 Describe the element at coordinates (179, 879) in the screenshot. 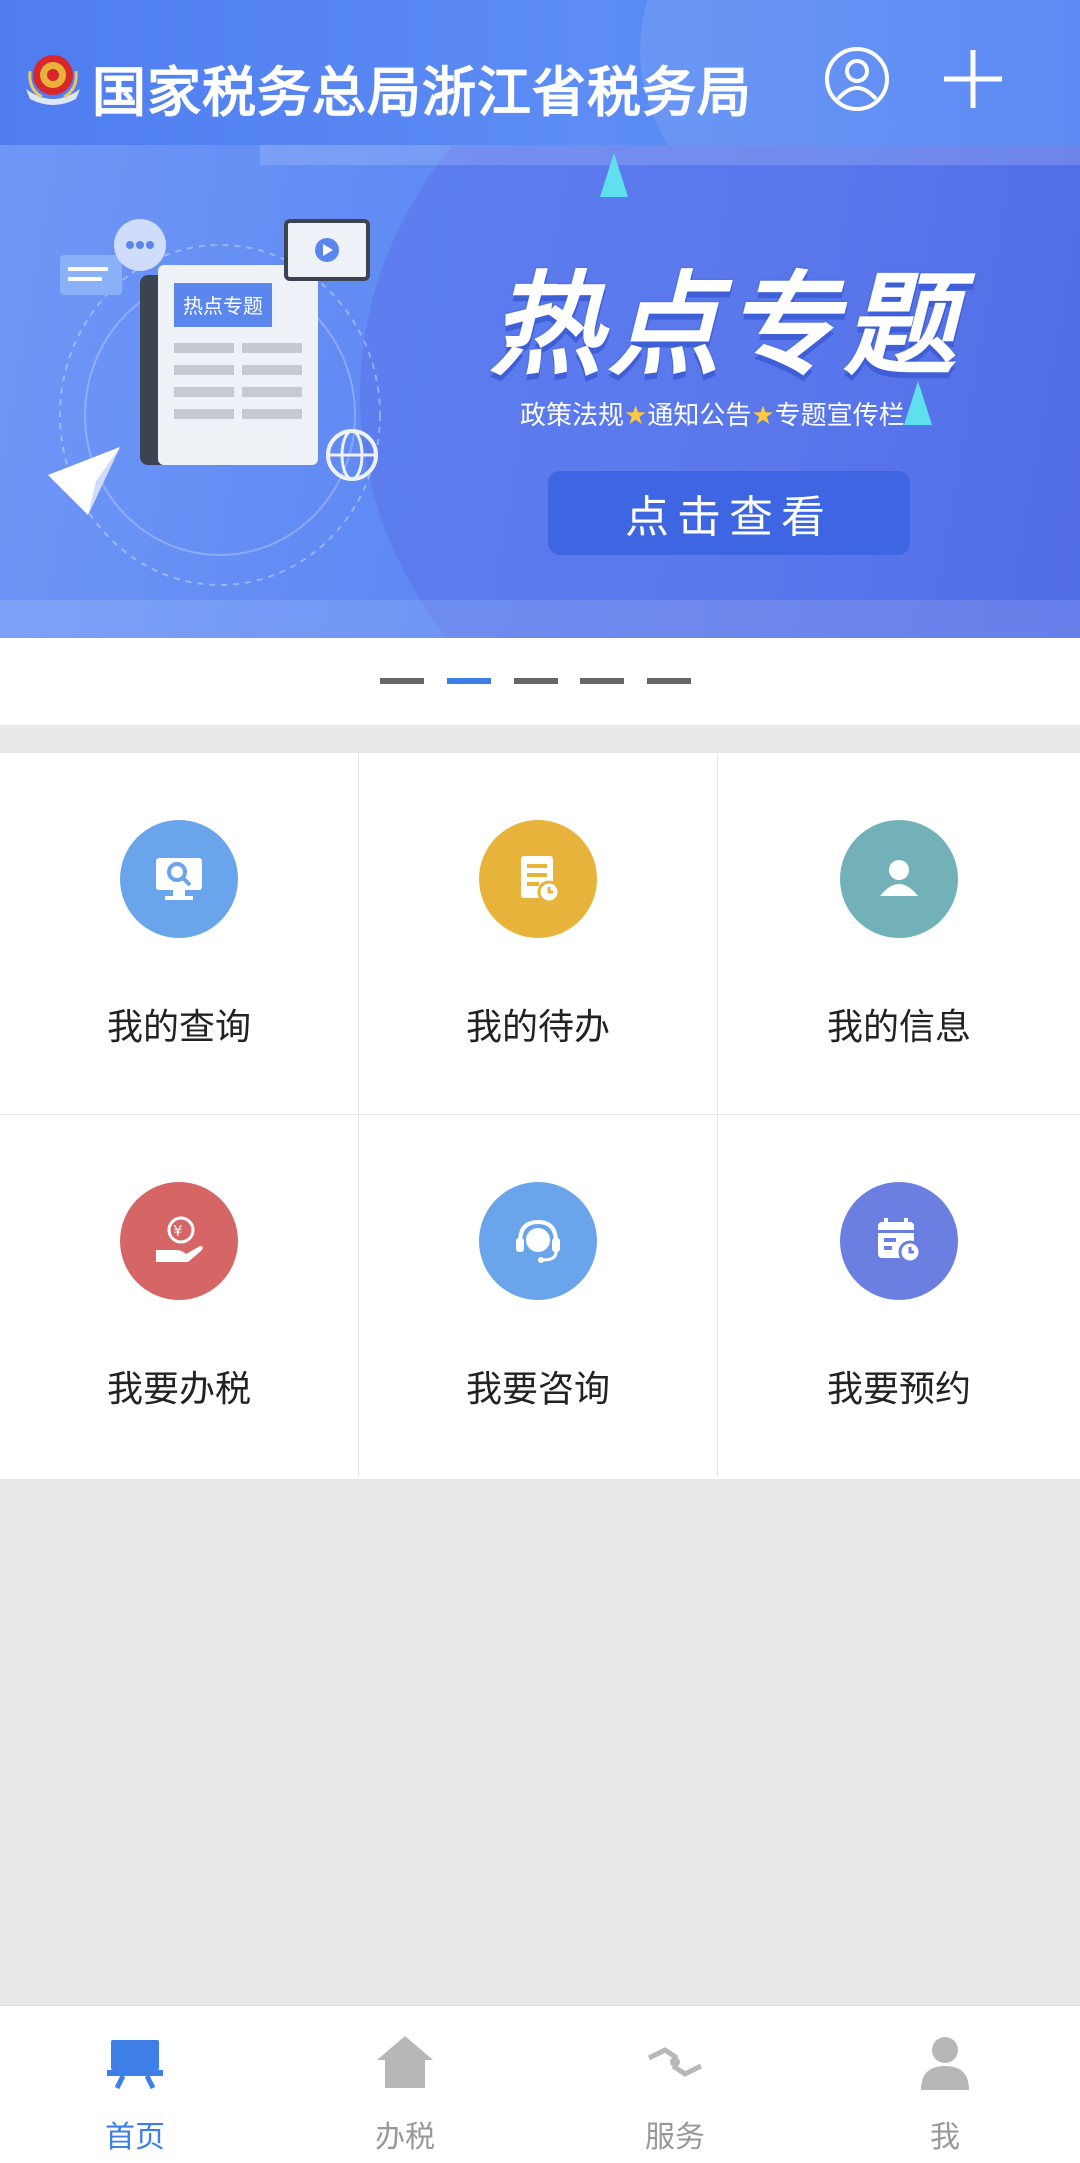

I see `monitor-search-icon` at that location.